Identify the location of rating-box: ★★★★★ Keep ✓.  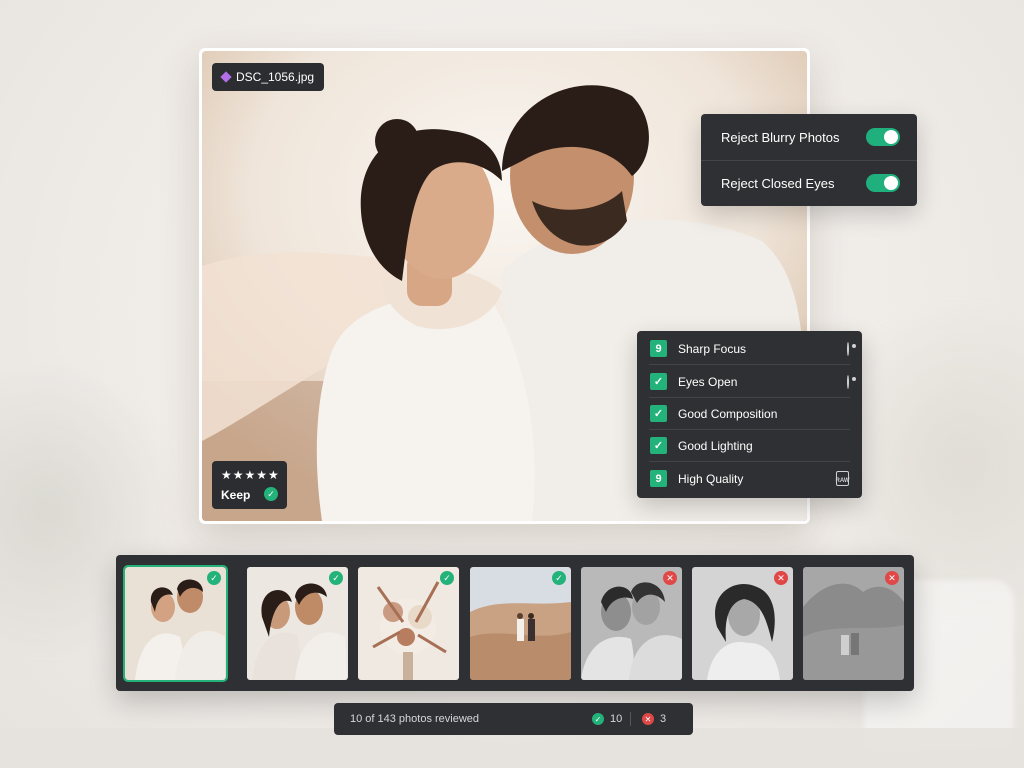
(249, 485).